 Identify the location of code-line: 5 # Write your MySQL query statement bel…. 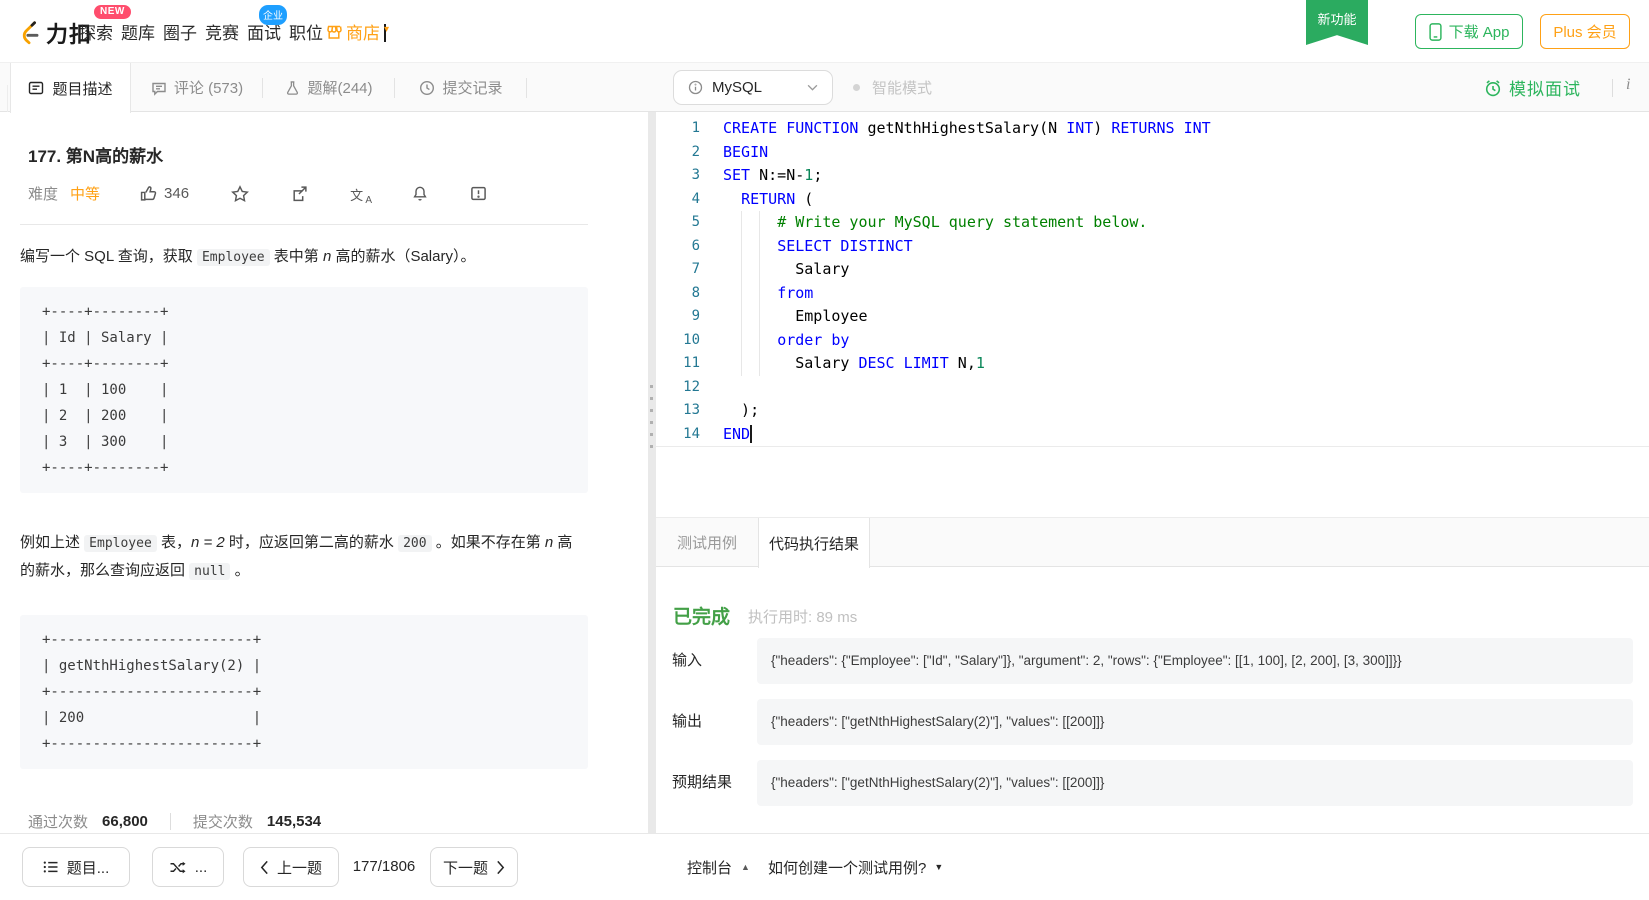
(1152, 223).